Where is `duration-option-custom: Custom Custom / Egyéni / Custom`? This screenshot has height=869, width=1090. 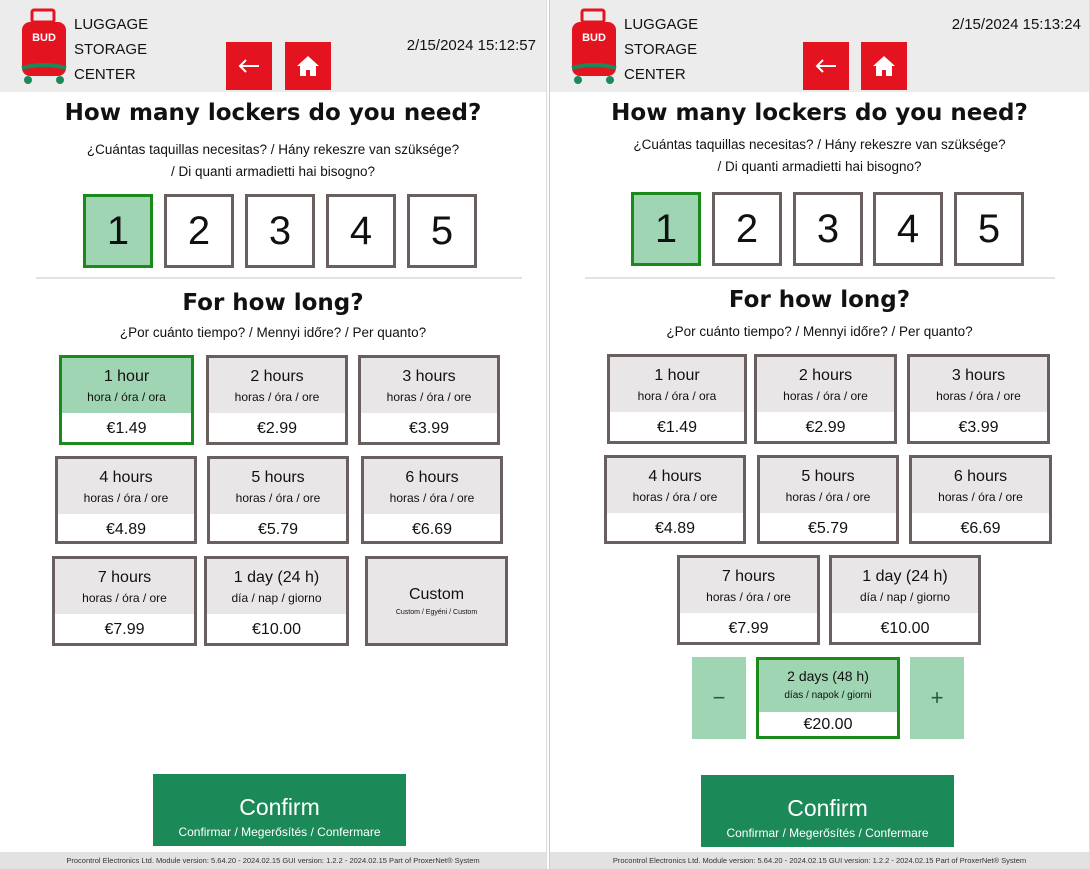 duration-option-custom: Custom Custom / Egyéni / Custom is located at coordinates (436, 601).